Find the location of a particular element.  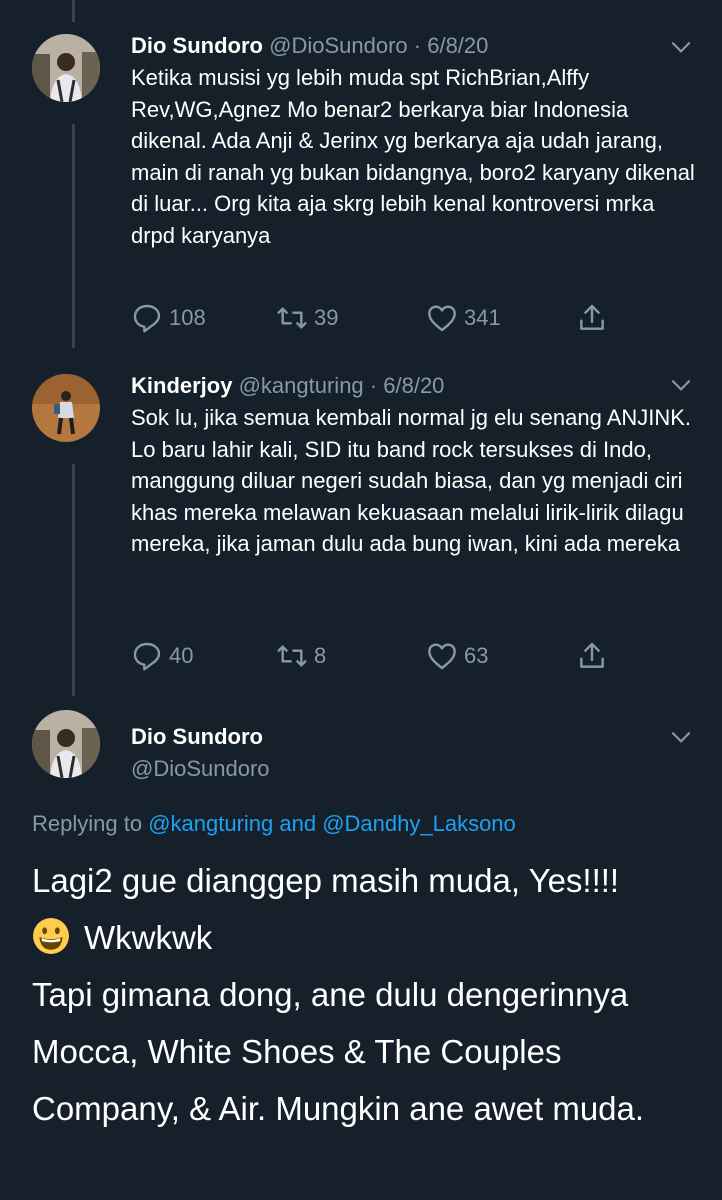

reply-button: 40 is located at coordinates (162, 656).